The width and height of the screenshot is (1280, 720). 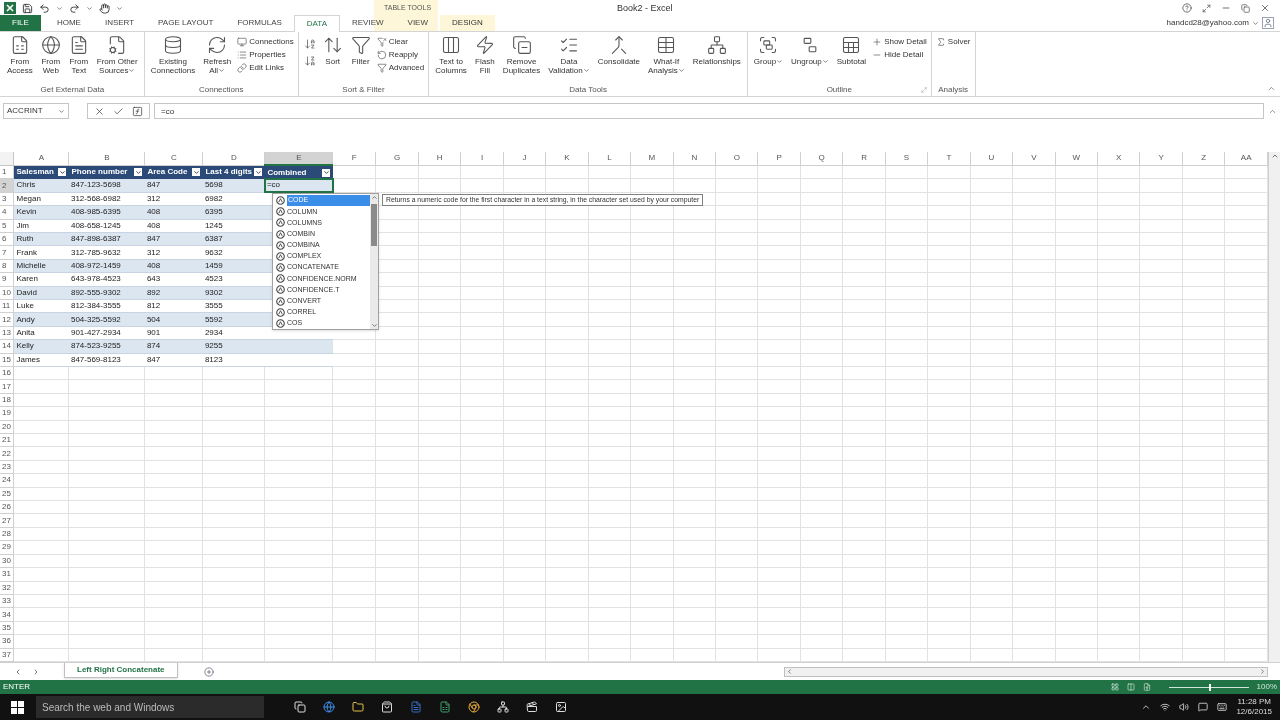 What do you see at coordinates (899, 55) in the screenshot?
I see `ribbon-button: Hide Detail` at bounding box center [899, 55].